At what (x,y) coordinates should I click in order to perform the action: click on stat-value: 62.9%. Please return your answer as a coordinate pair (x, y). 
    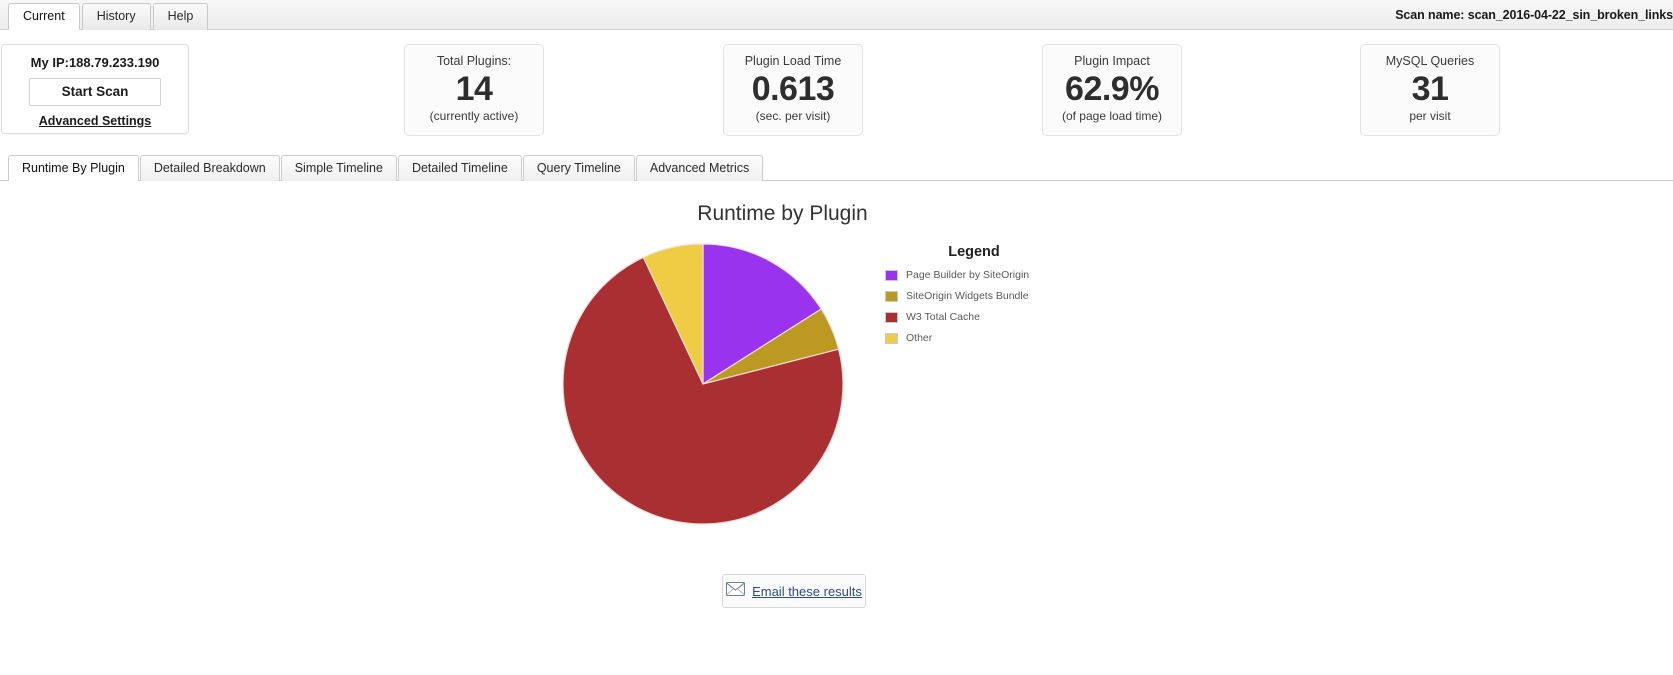
    Looking at the image, I should click on (1112, 89).